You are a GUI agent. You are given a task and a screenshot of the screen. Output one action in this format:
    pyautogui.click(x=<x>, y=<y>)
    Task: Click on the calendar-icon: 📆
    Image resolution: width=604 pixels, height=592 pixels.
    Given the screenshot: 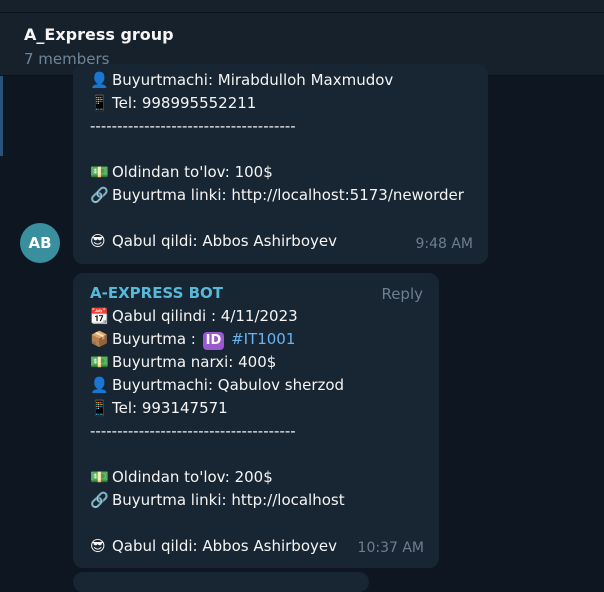 What is the action you would take?
    pyautogui.click(x=99, y=316)
    